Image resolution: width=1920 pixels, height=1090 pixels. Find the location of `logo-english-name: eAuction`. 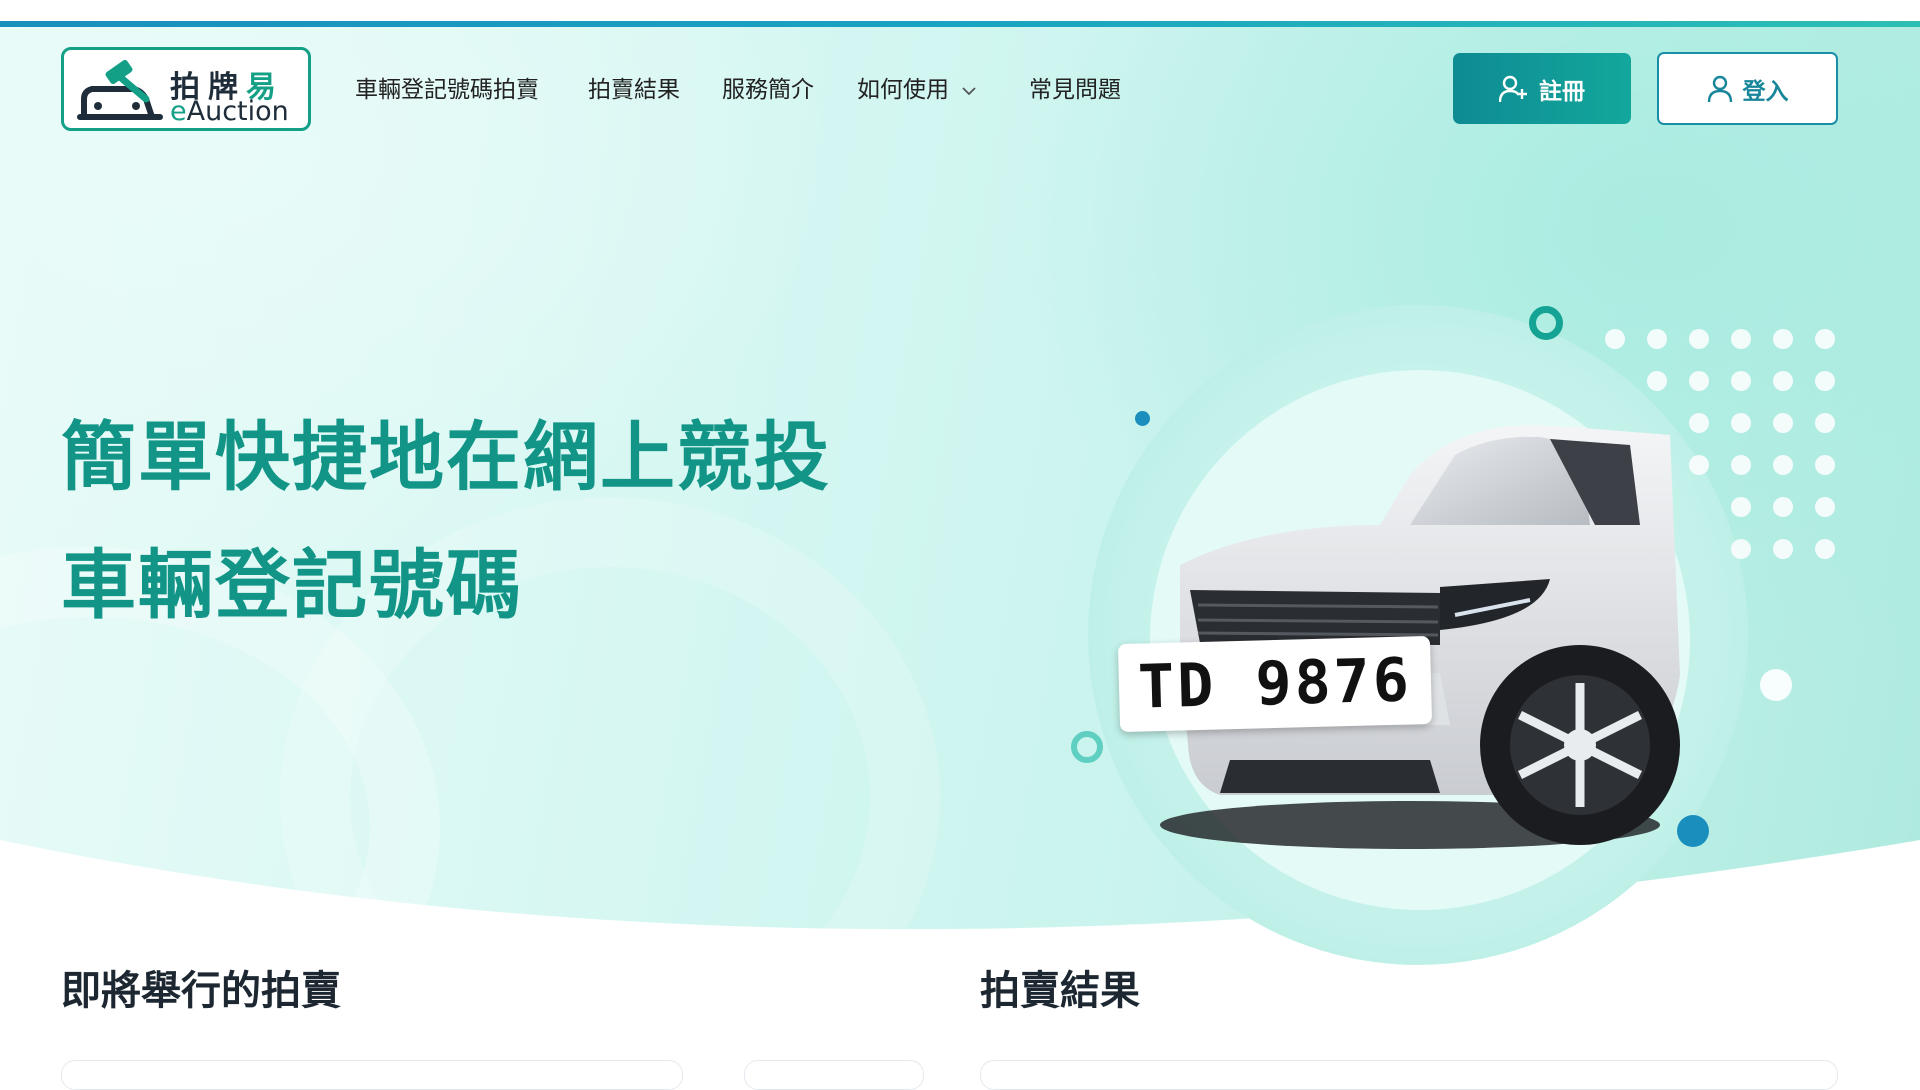

logo-english-name: eAuction is located at coordinates (229, 111).